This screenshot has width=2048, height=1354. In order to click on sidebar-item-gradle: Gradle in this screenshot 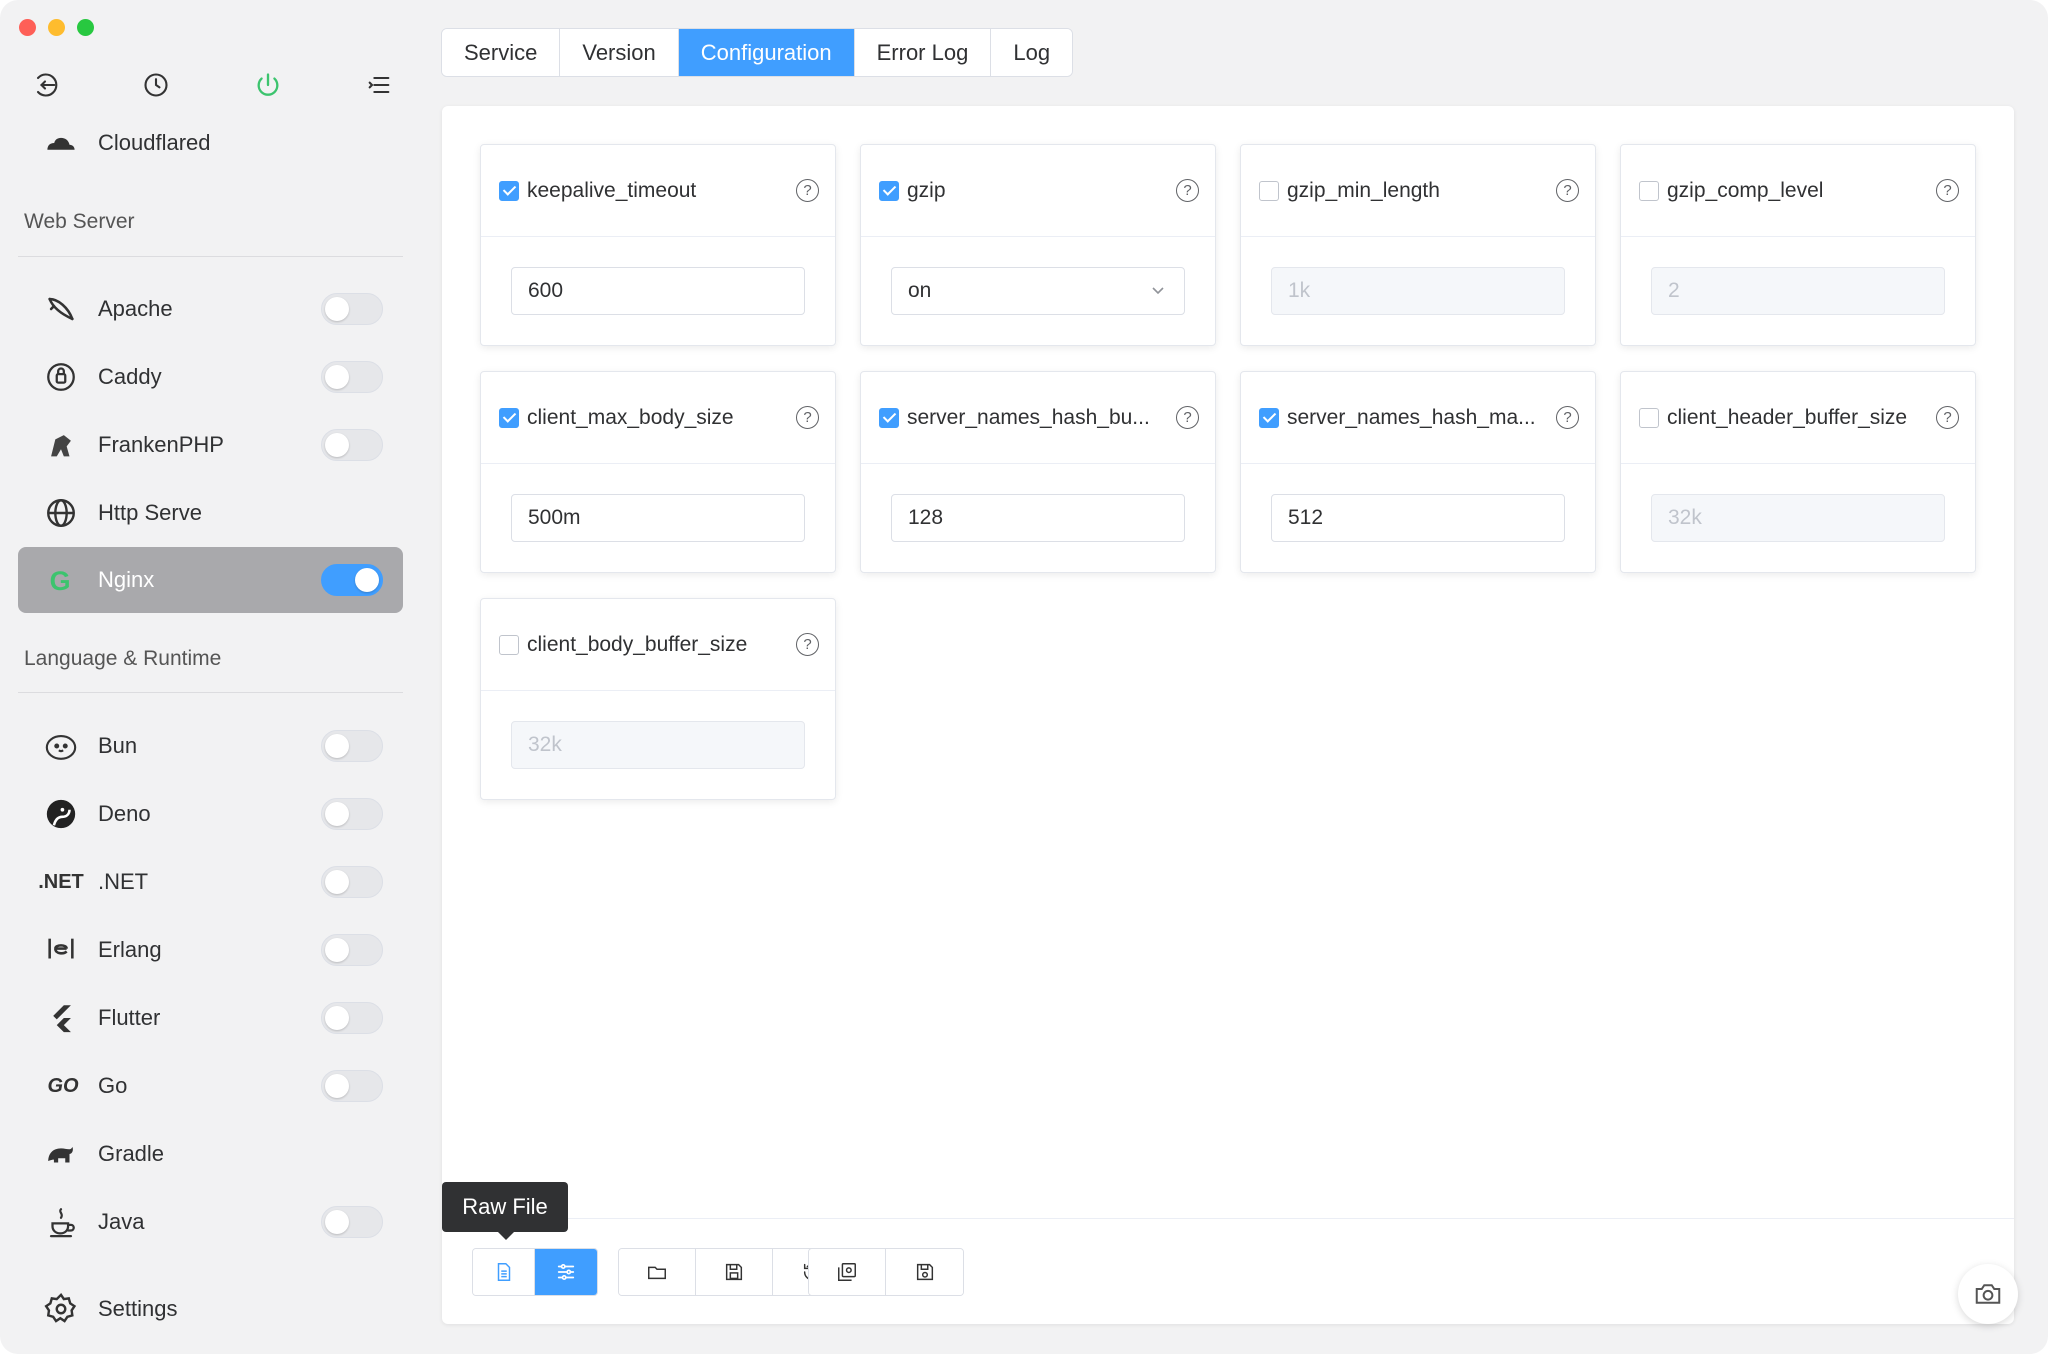, I will do `click(210, 1154)`.